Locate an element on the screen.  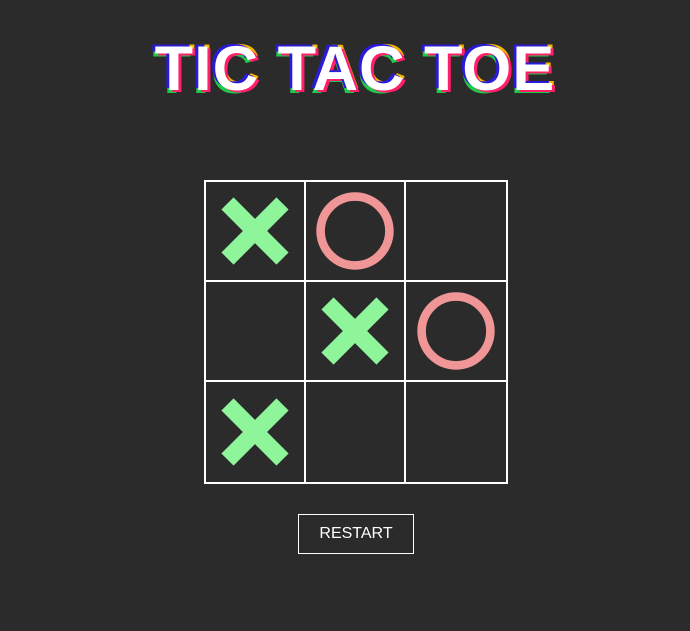
board-cell-r3-c1 is located at coordinates (256, 432).